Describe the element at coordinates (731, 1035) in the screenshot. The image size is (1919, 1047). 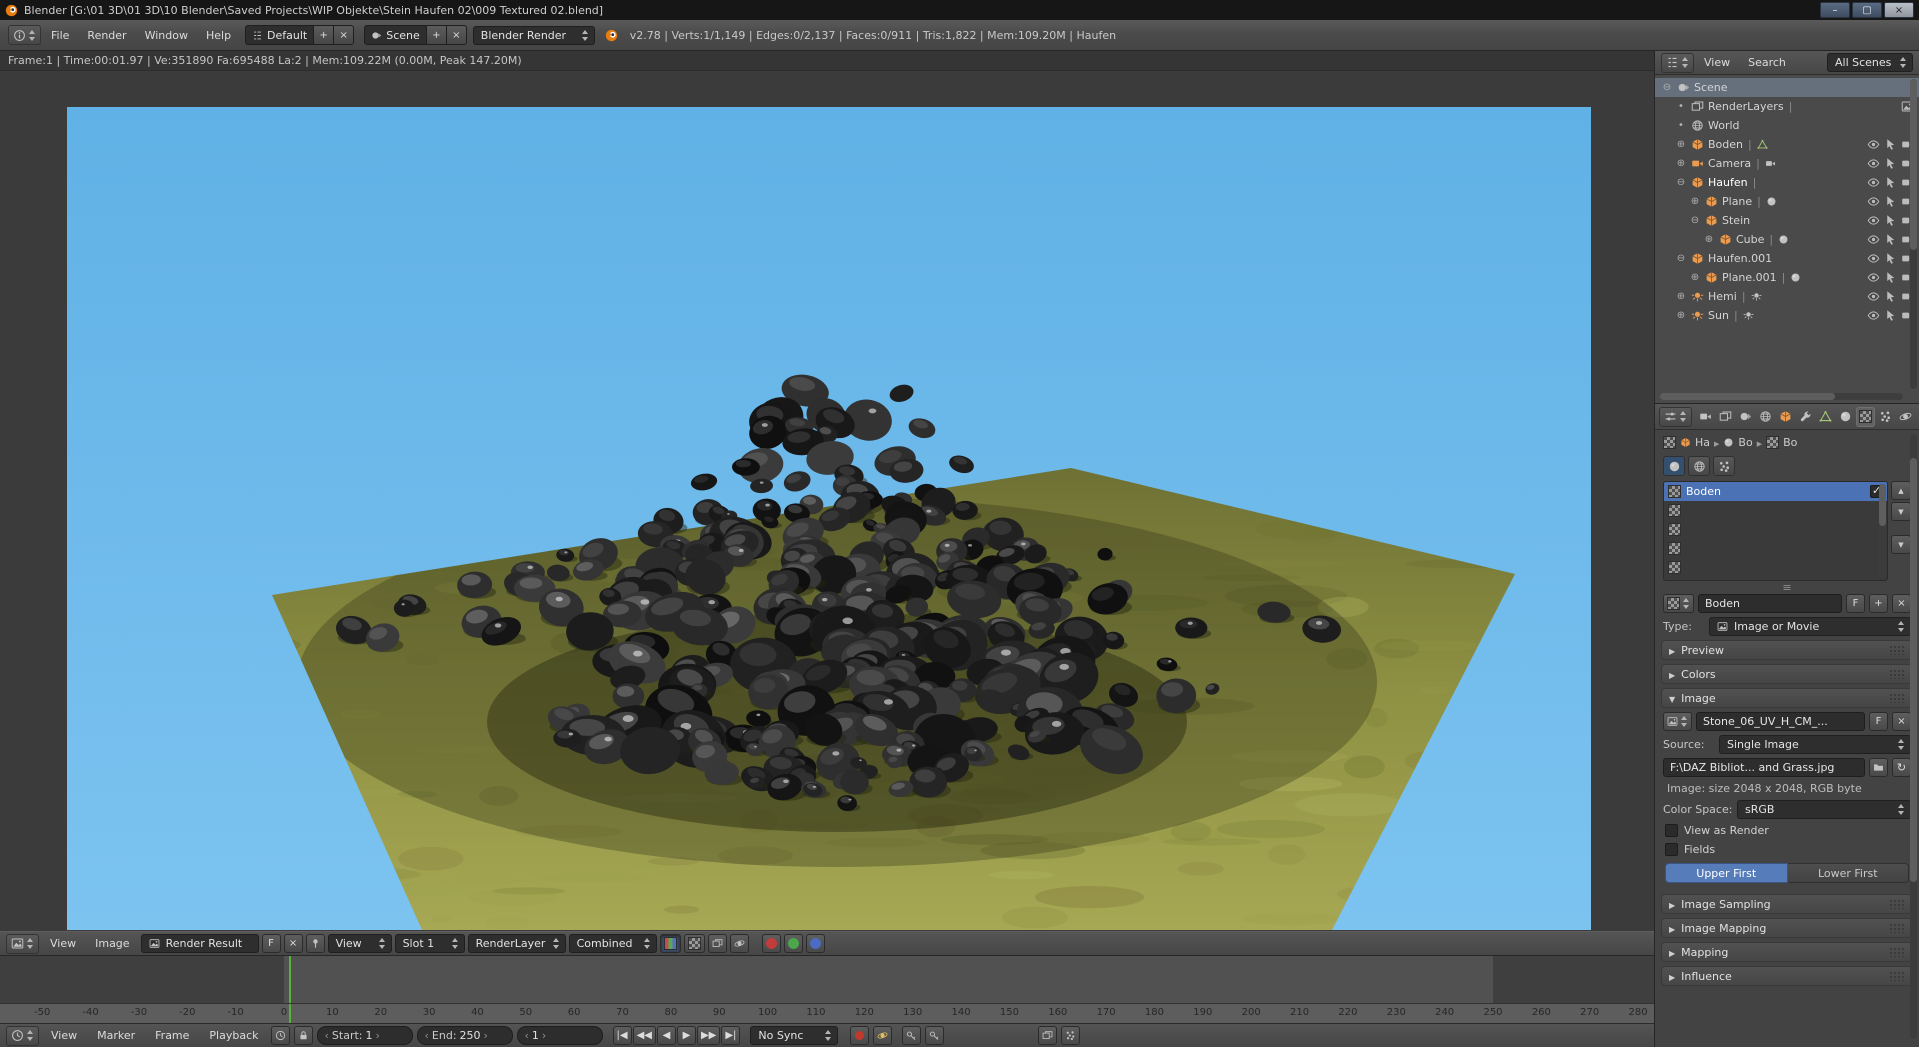
I see `jump-to-end-button: ▶|` at that location.